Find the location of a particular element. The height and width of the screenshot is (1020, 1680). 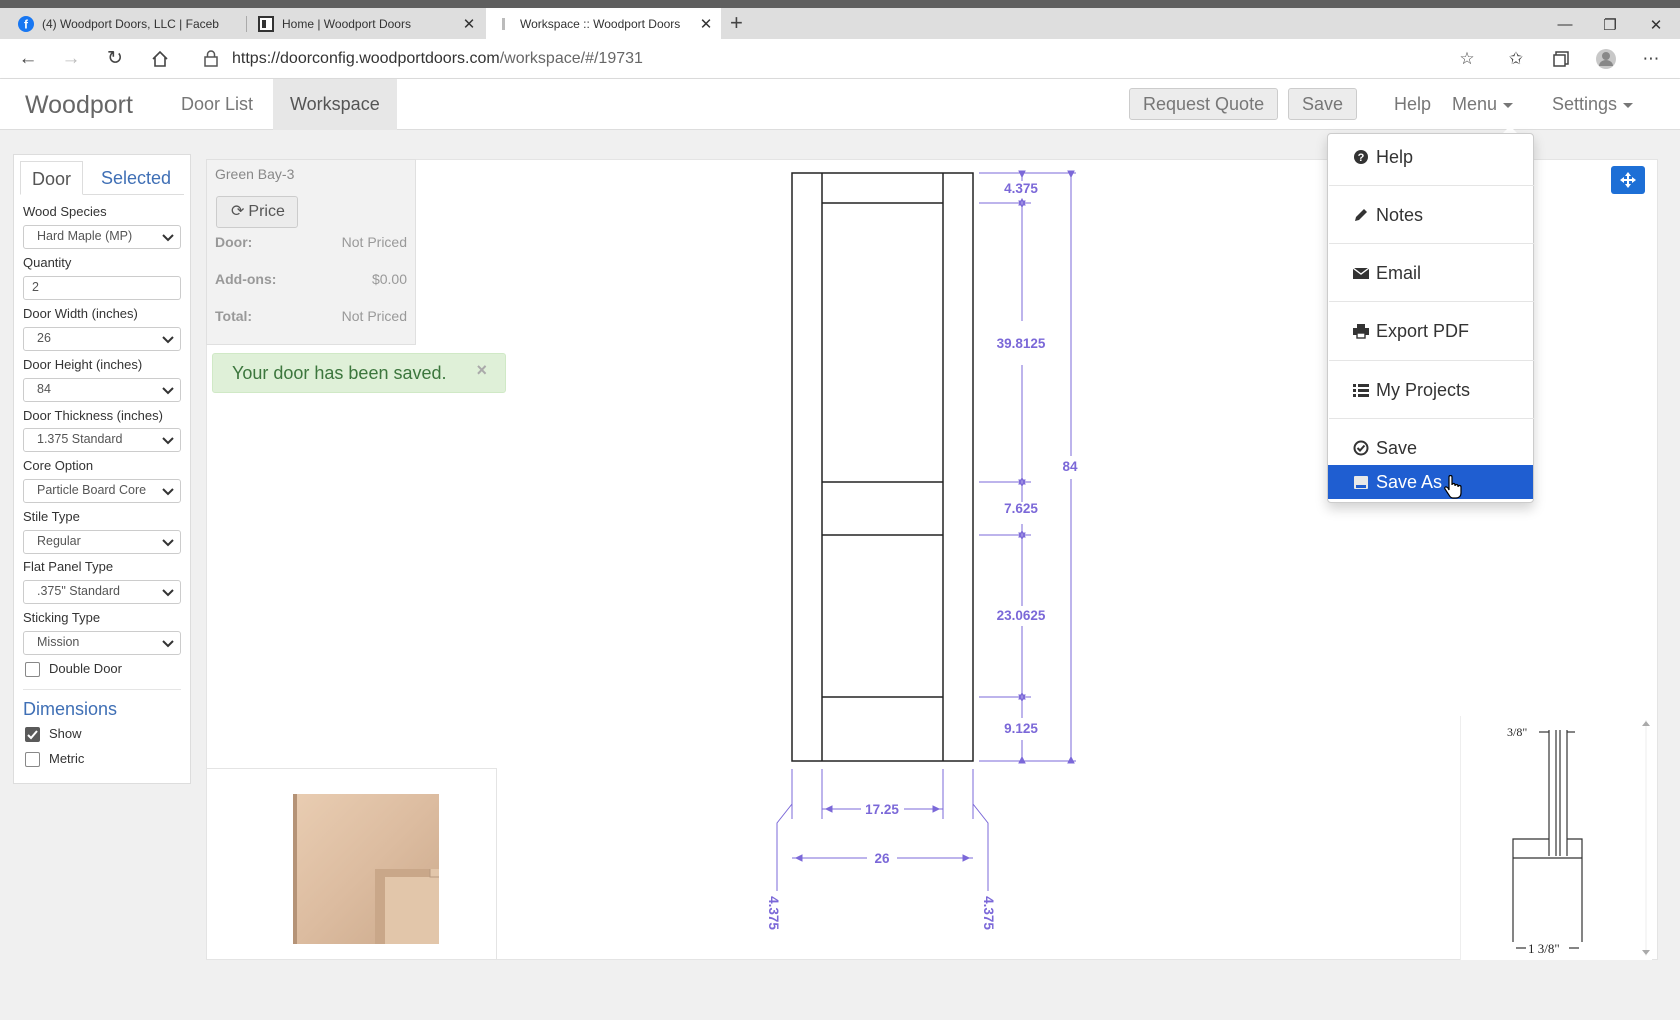

favorite-star-icon: ☆ is located at coordinates (1467, 59).